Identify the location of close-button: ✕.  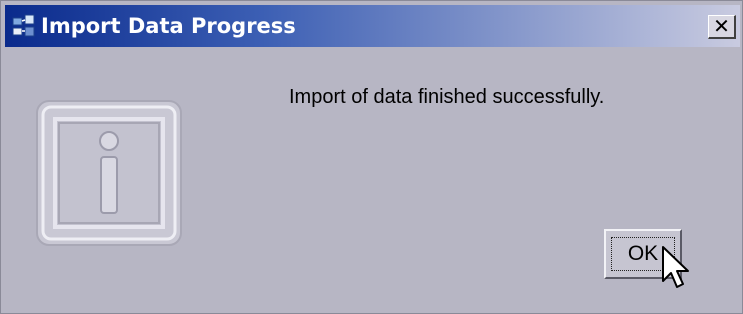
(722, 27).